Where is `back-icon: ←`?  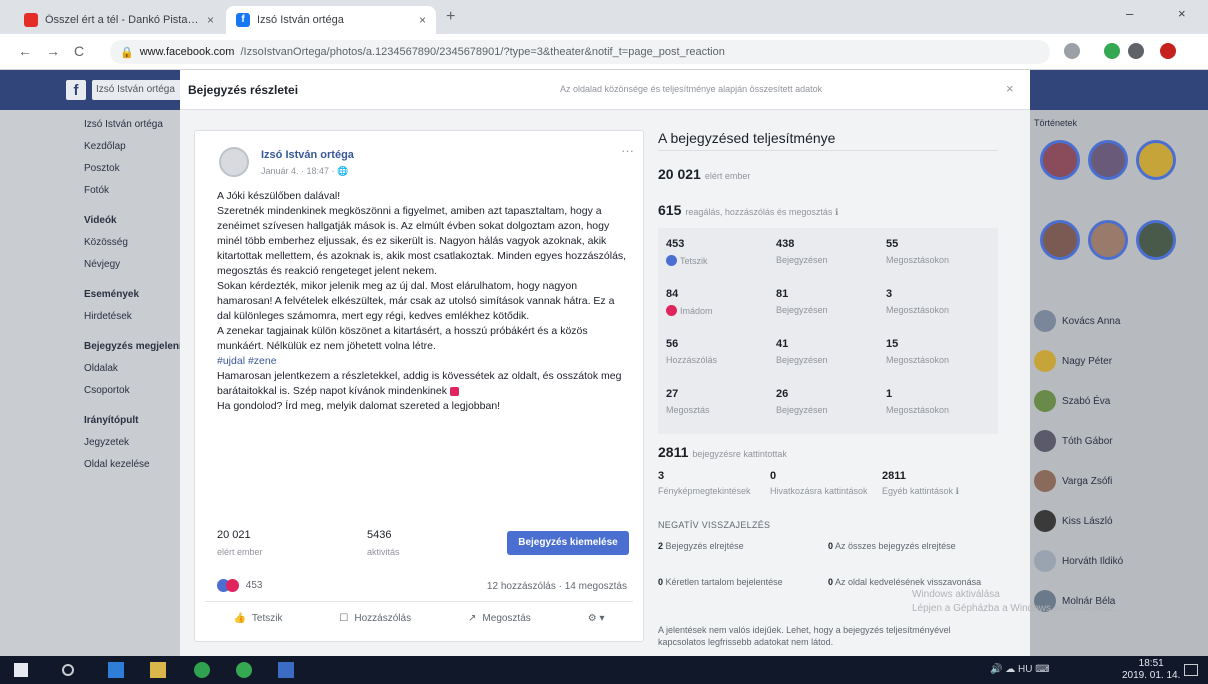
back-icon: ← is located at coordinates (25, 51).